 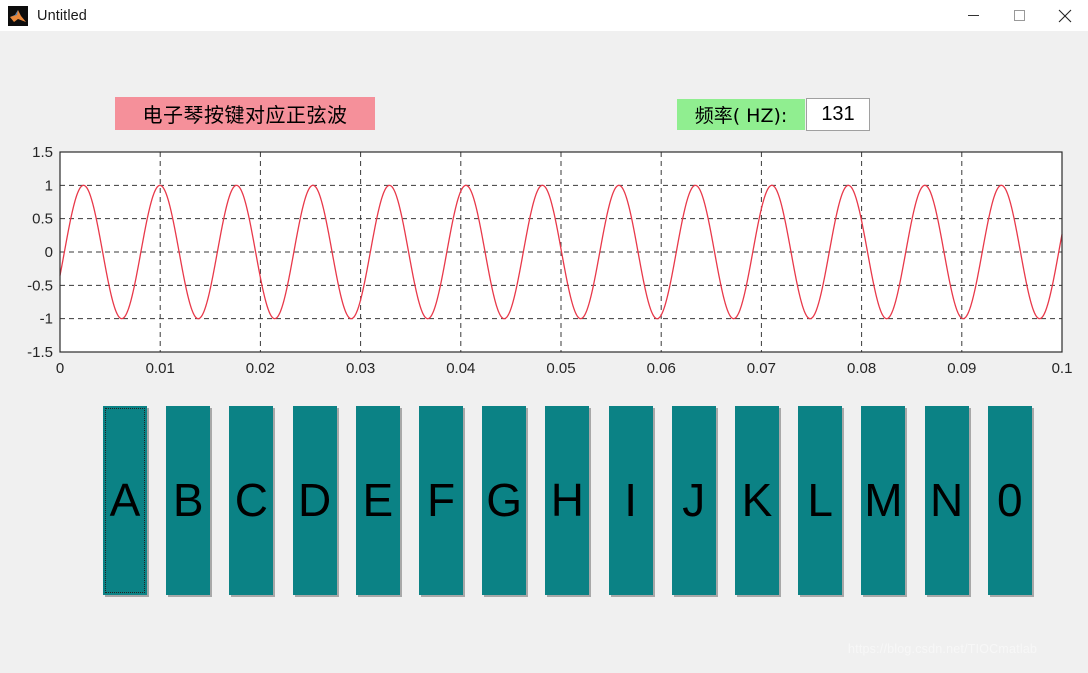 I want to click on x-tick-label: 0, so click(x=60, y=368).